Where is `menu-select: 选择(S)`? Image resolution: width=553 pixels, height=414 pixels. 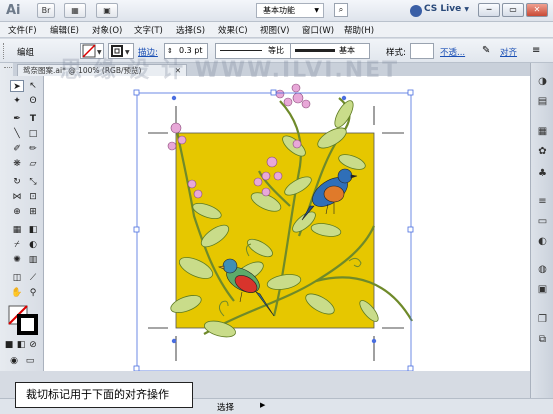 menu-select: 选择(S) is located at coordinates (190, 30).